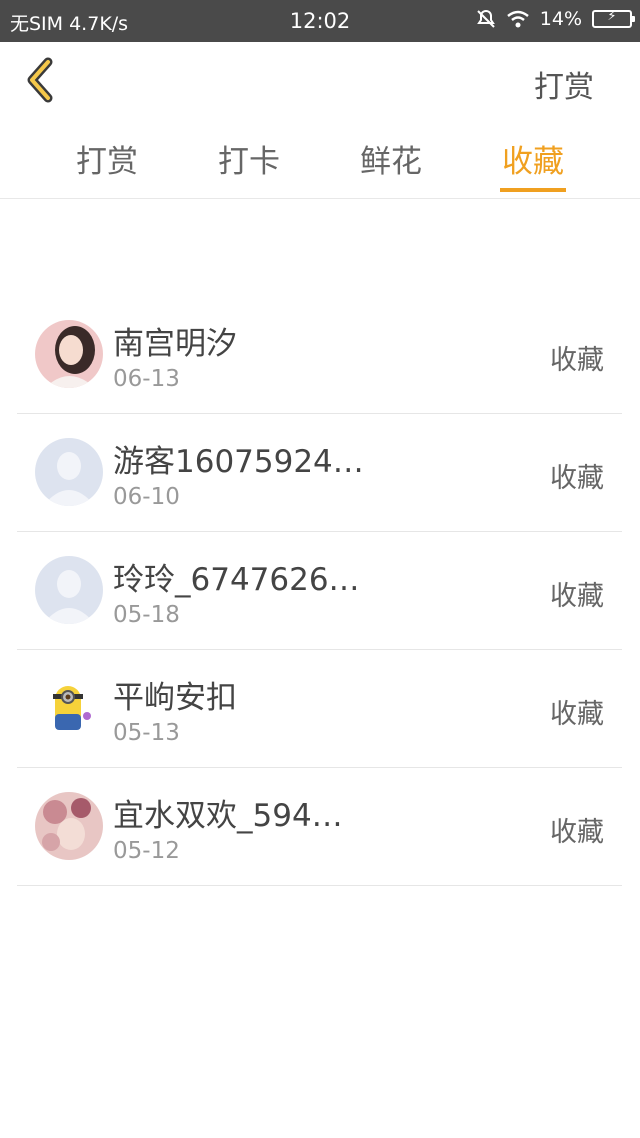 The height and width of the screenshot is (1138, 640). What do you see at coordinates (613, 18) in the screenshot?
I see `battery-charging-icon: ⚡` at bounding box center [613, 18].